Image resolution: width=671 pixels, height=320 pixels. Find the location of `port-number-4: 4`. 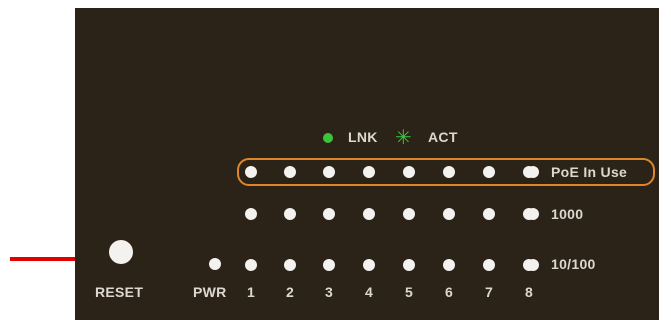

port-number-4: 4 is located at coordinates (369, 292).